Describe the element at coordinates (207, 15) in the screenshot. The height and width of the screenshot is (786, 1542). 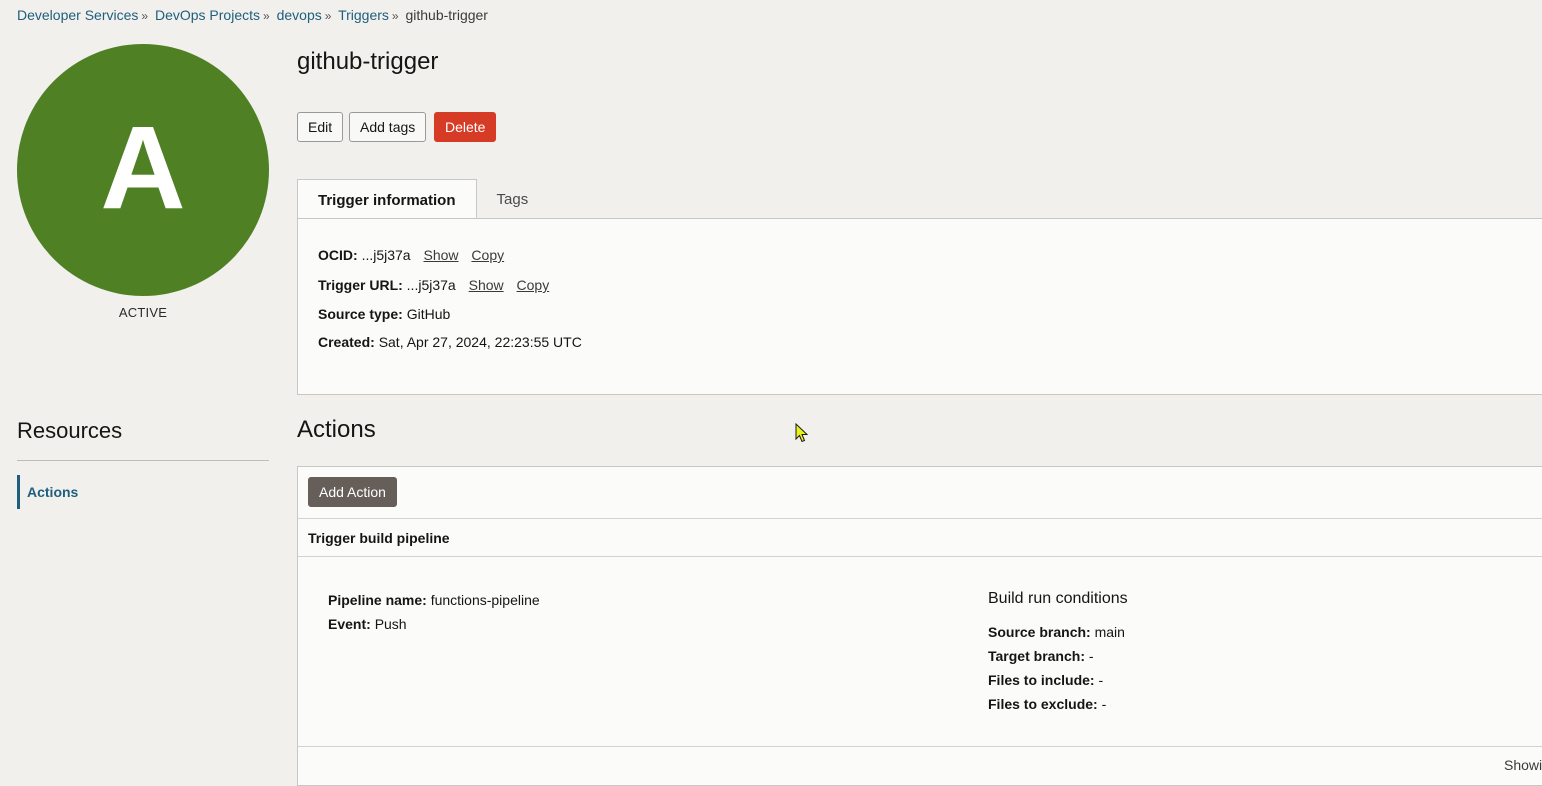
I see `breadcrumb-devops-projects: DevOps Projects` at that location.